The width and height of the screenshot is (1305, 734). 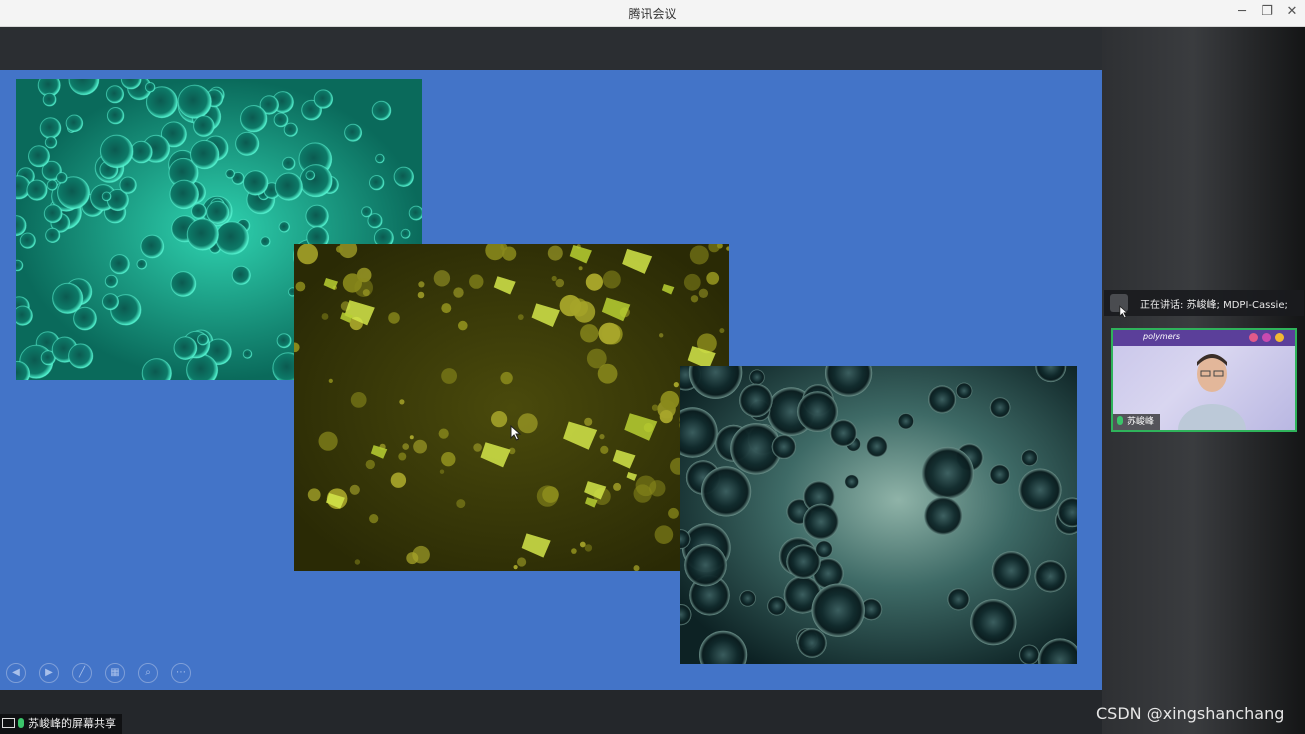 What do you see at coordinates (49, 673) in the screenshot?
I see `next-icon: ▶` at bounding box center [49, 673].